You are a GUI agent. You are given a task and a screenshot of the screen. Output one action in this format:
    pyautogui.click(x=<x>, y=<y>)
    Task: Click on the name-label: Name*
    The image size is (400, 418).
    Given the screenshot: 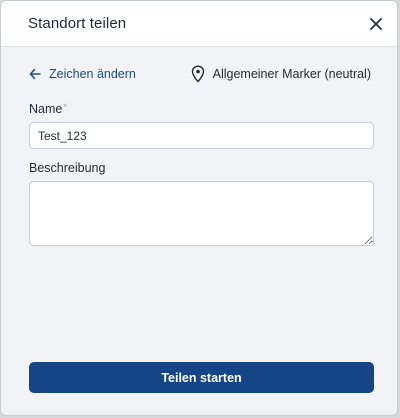 What is the action you would take?
    pyautogui.click(x=48, y=109)
    